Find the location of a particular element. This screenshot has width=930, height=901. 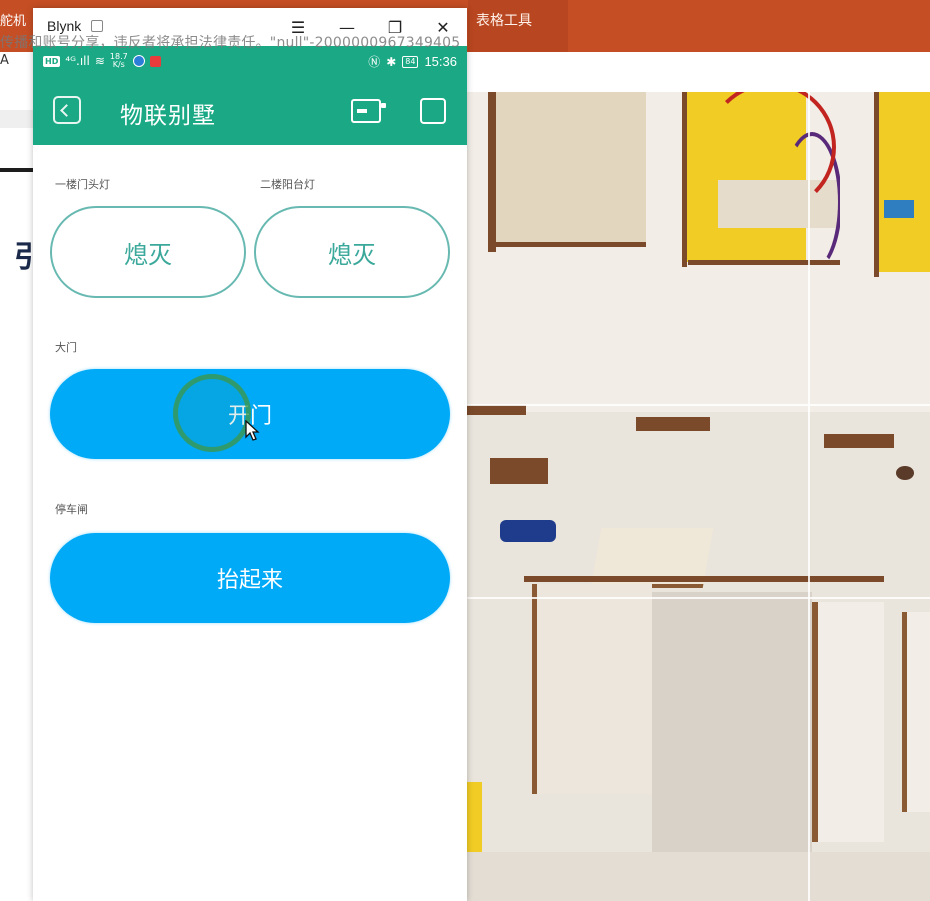

hd-badge: HD is located at coordinates (52, 61).